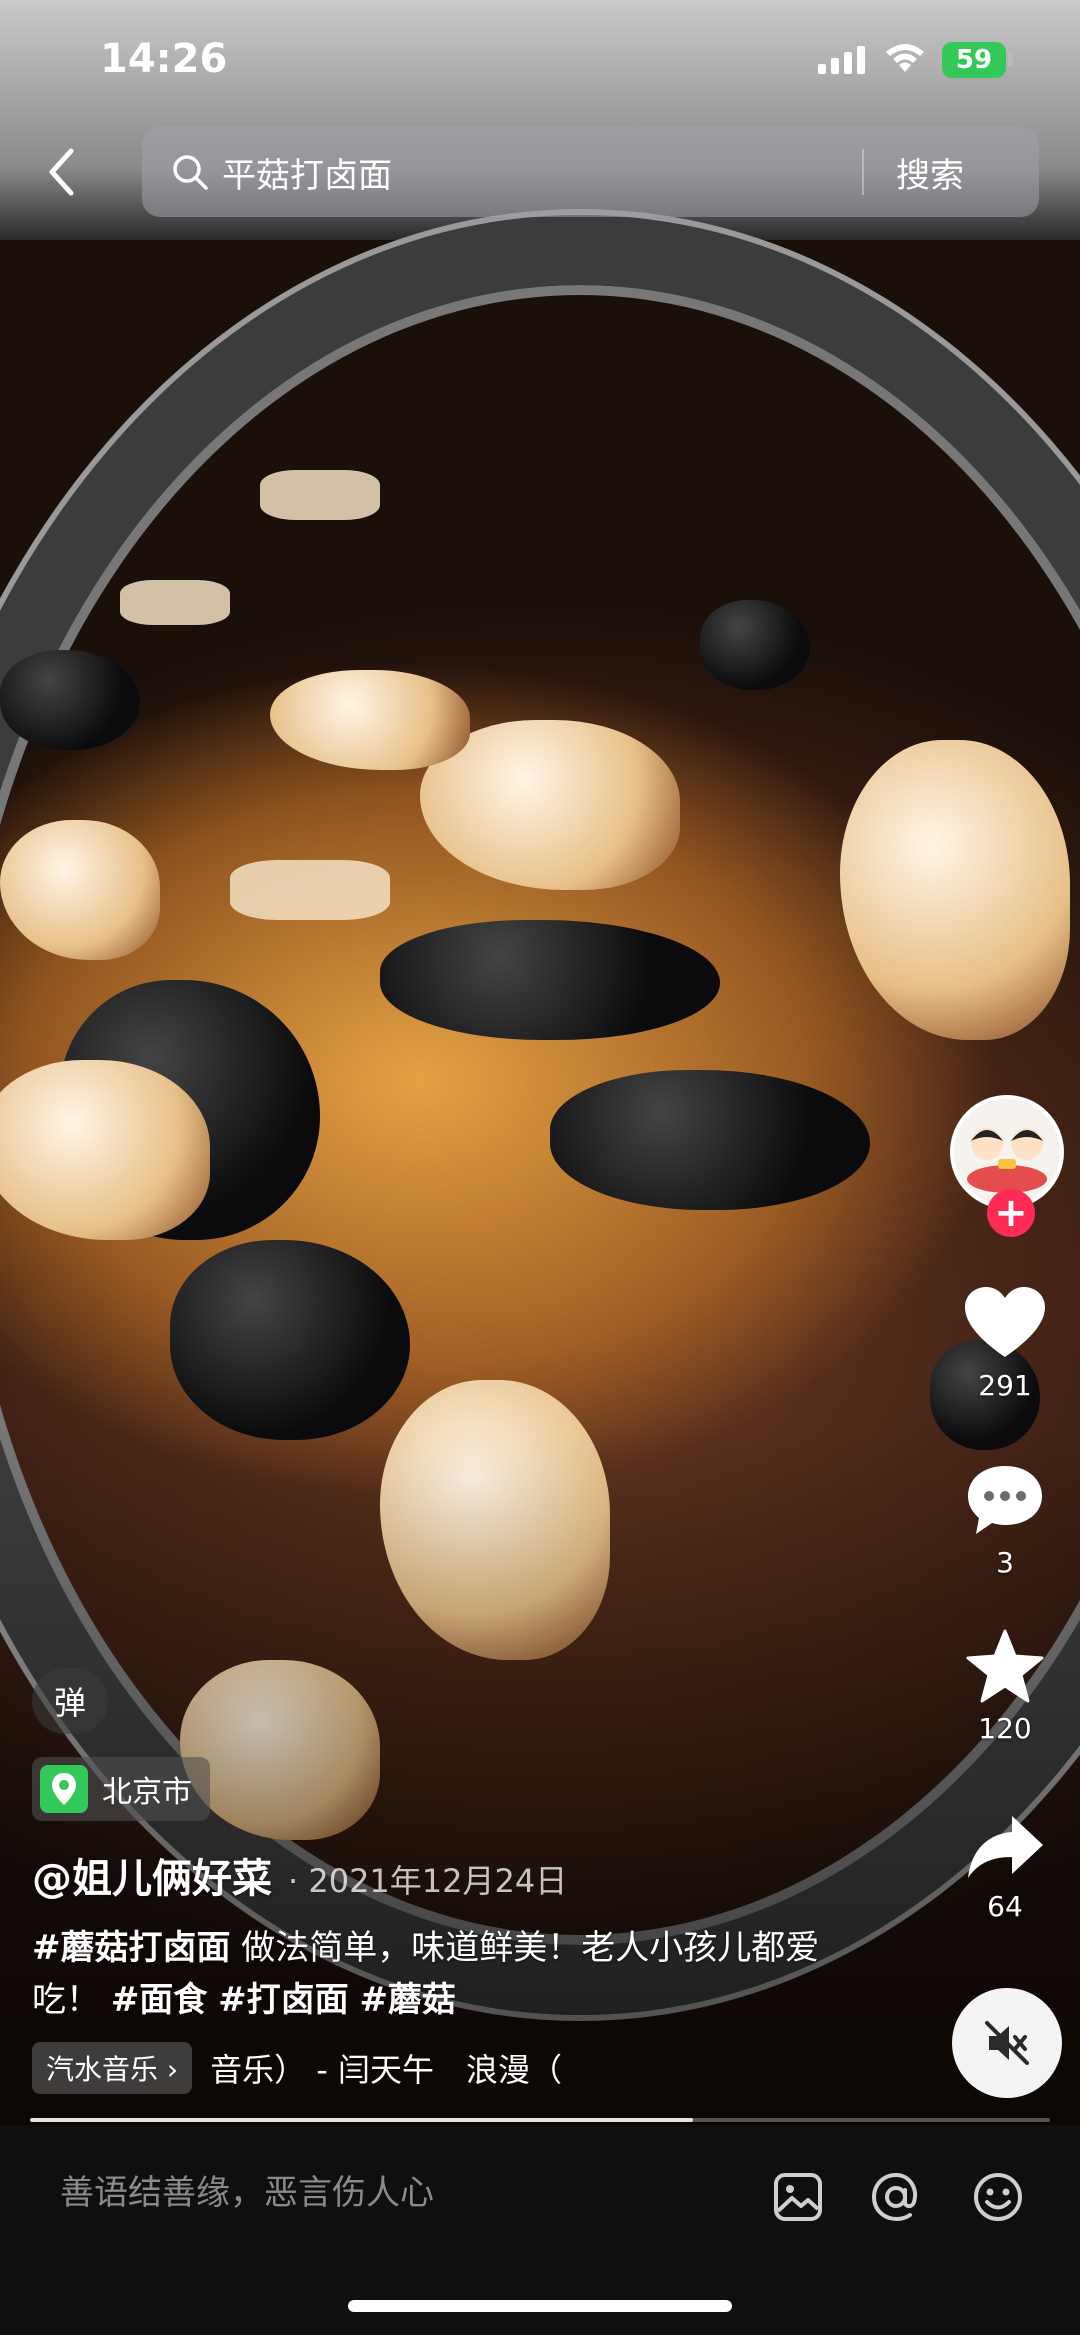 The height and width of the screenshot is (2335, 1080). I want to click on search-icon, so click(190, 172).